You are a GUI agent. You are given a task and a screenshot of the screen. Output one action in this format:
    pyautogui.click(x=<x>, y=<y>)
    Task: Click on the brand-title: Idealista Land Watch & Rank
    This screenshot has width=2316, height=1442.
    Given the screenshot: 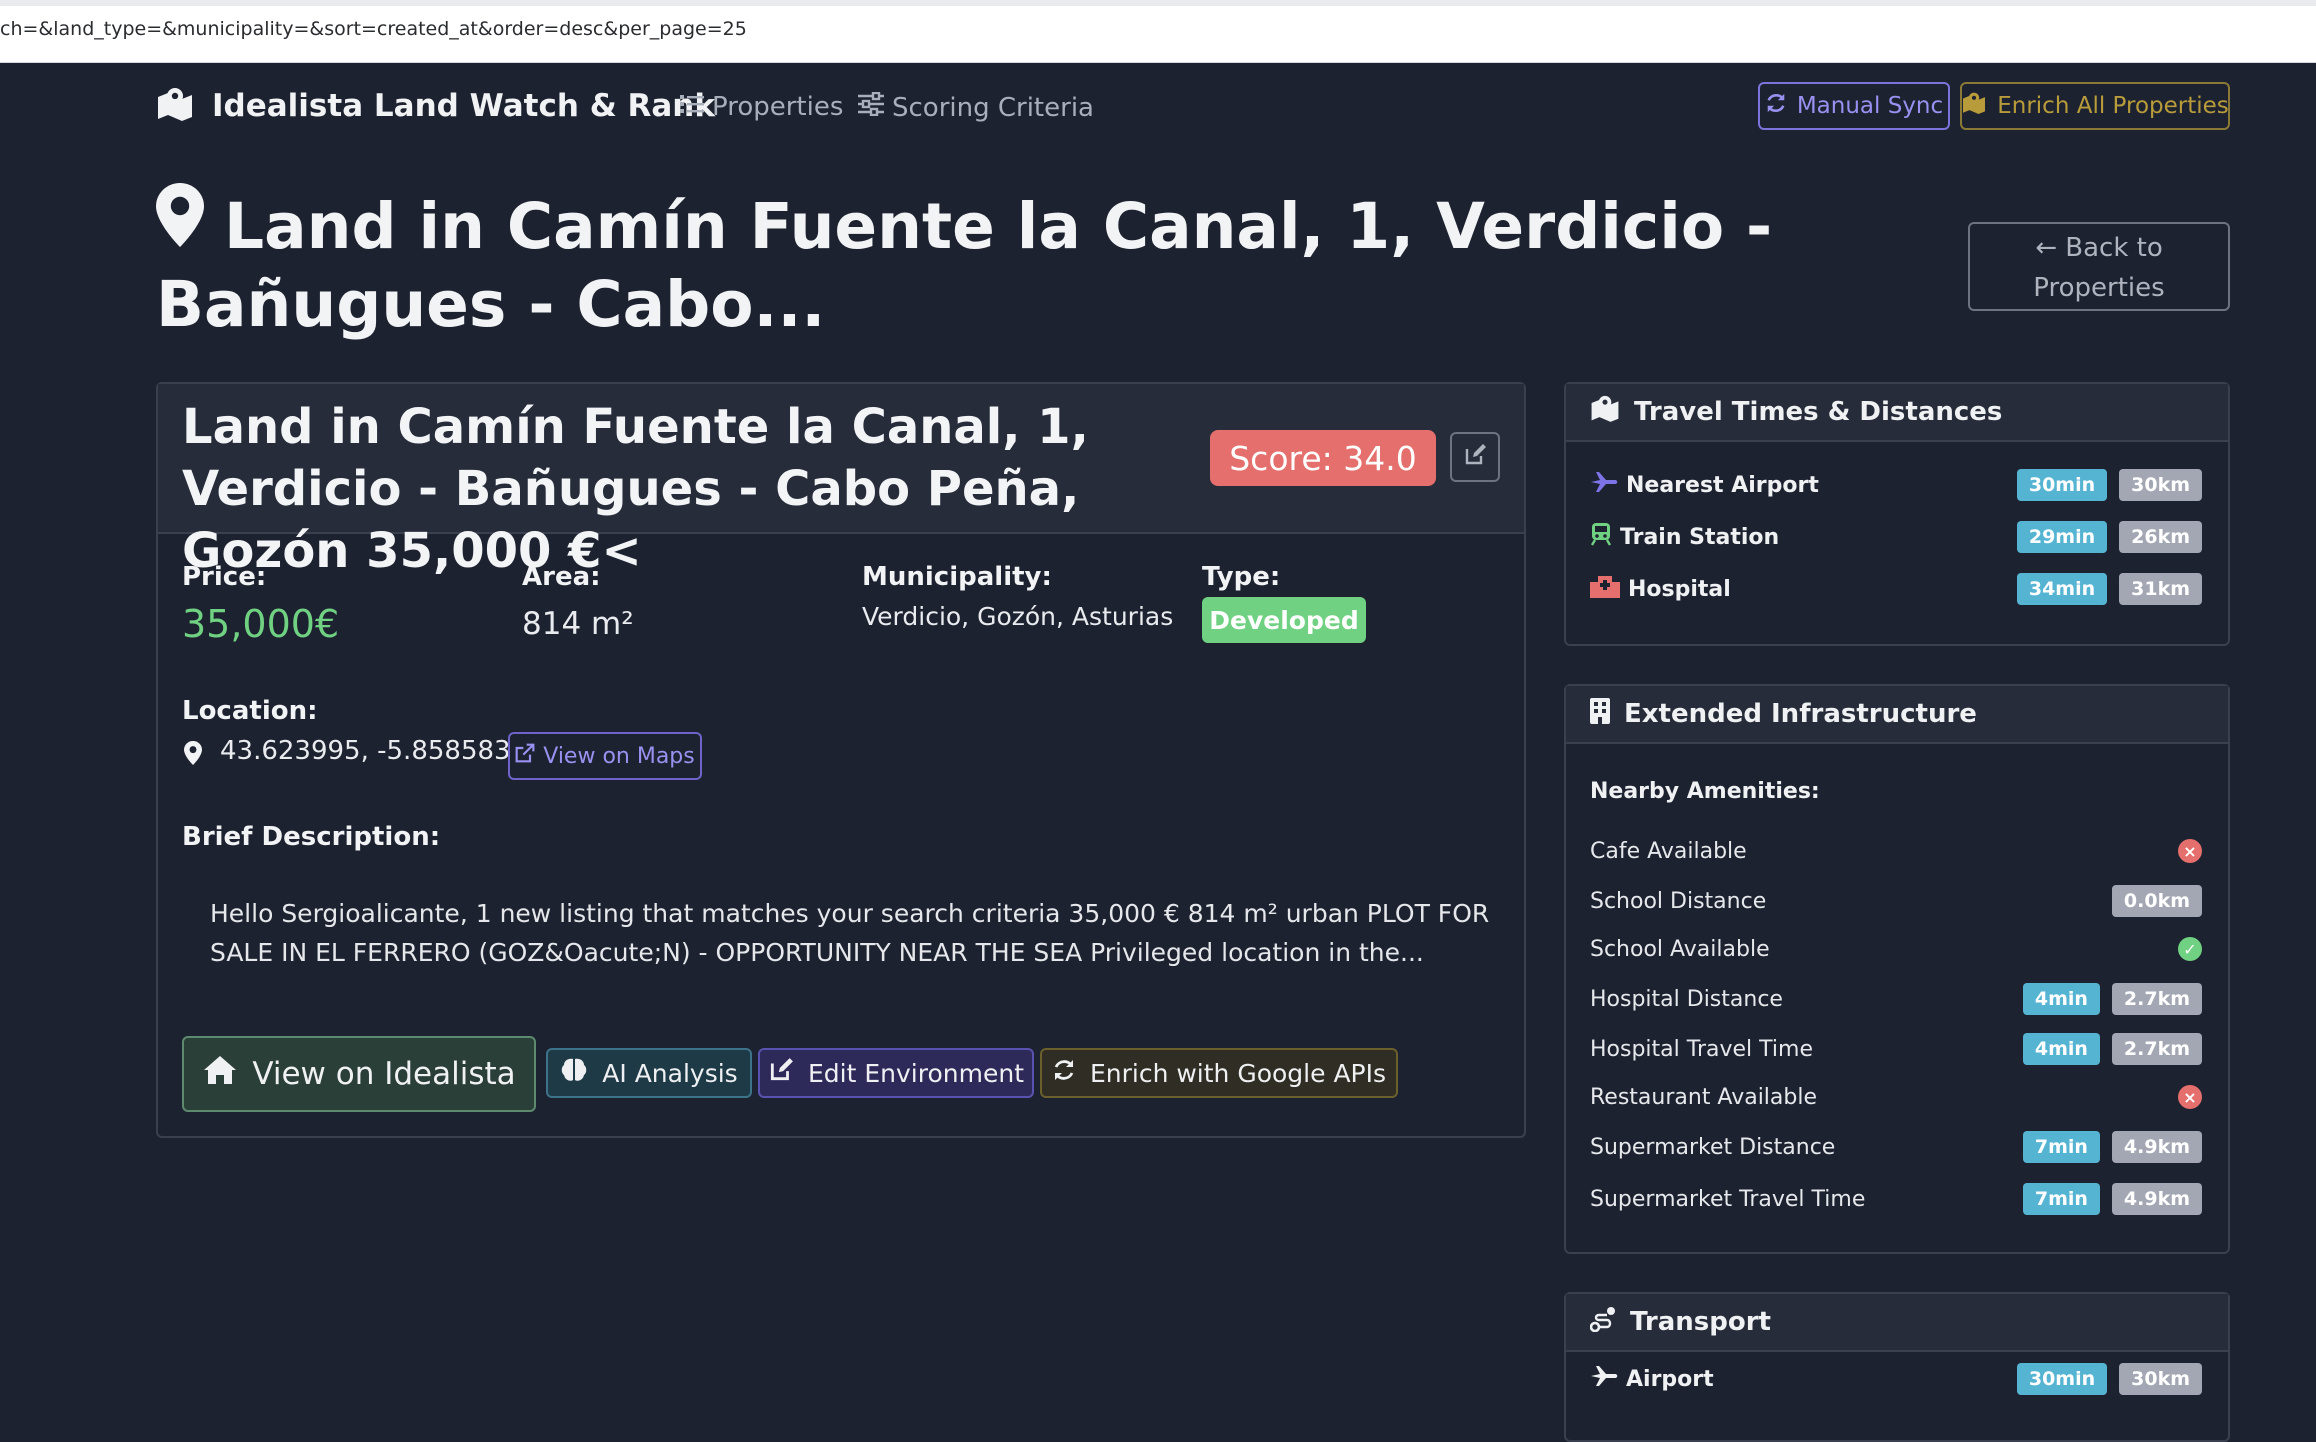 What is the action you would take?
    pyautogui.click(x=463, y=106)
    